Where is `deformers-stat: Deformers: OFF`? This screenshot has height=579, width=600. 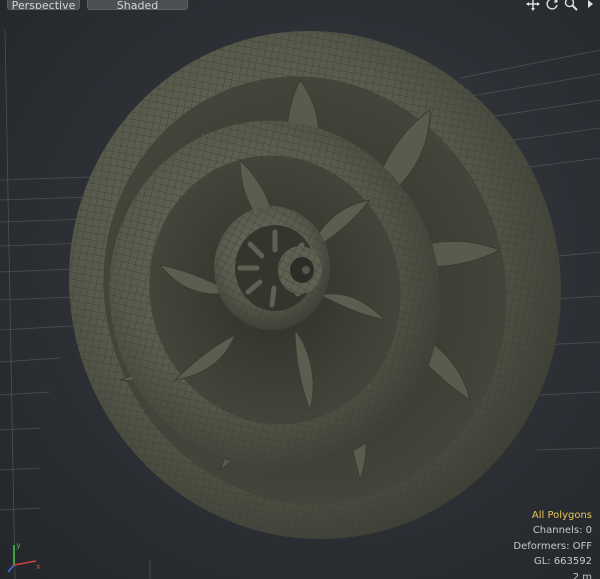
deformers-stat: Deformers: OFF is located at coordinates (552, 546).